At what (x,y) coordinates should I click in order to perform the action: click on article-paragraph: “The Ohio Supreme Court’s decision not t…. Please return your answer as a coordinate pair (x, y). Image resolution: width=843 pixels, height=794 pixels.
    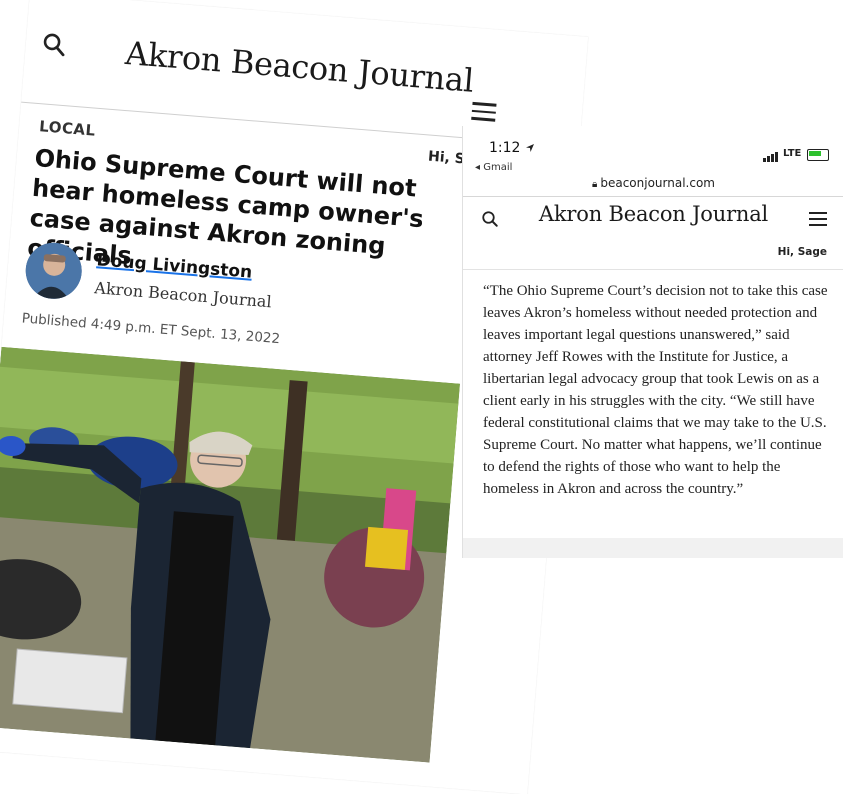
    Looking at the image, I should click on (655, 390).